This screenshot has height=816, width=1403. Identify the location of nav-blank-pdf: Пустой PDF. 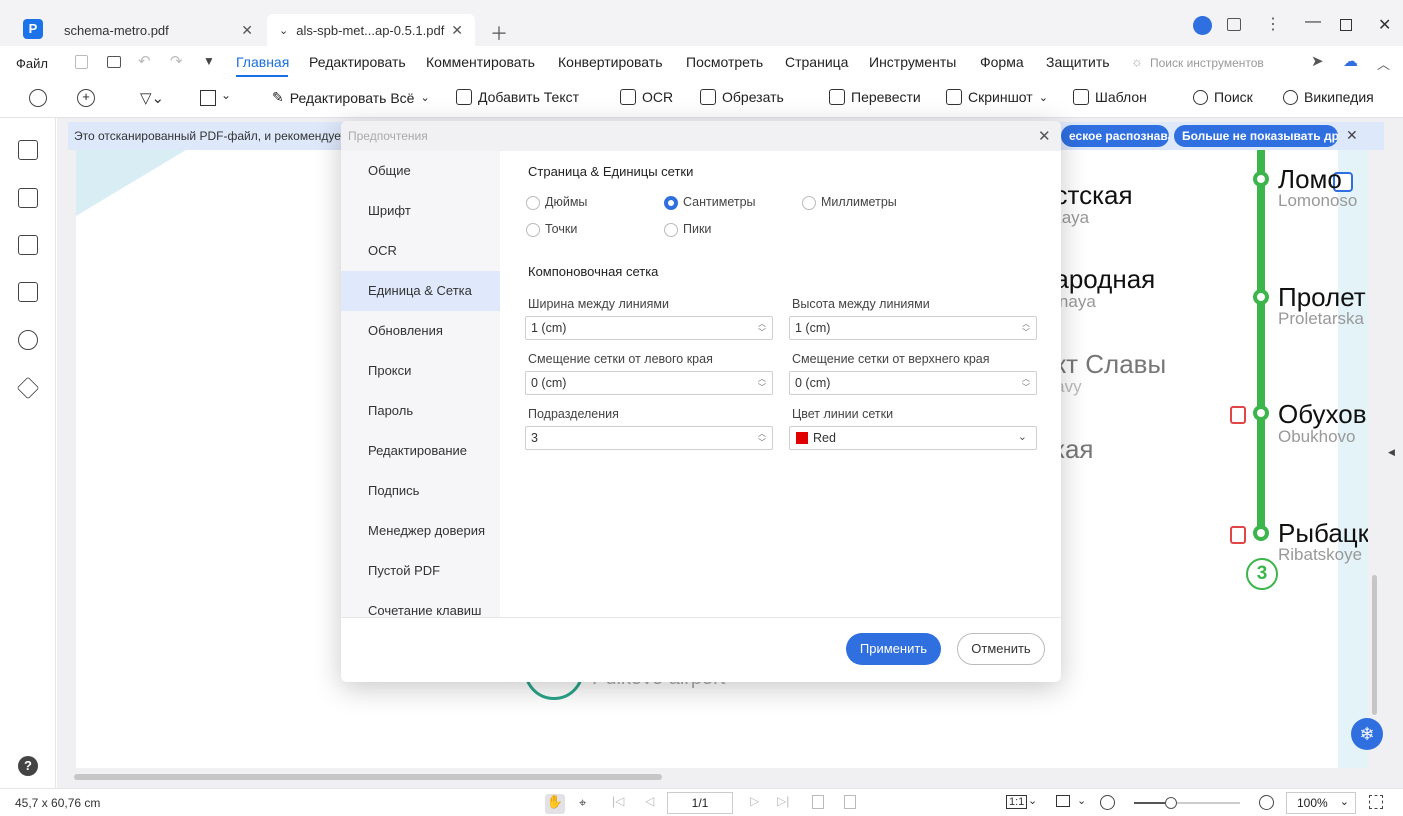
(420, 571).